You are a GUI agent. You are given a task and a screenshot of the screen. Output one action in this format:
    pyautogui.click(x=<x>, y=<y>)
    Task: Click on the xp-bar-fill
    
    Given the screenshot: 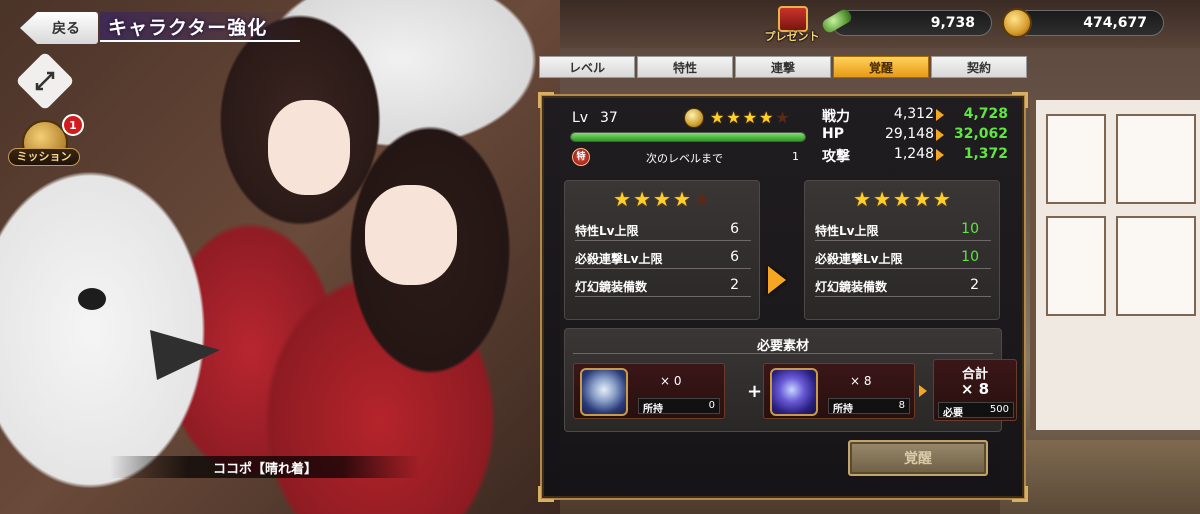 What is the action you would take?
    pyautogui.click(x=688, y=137)
    